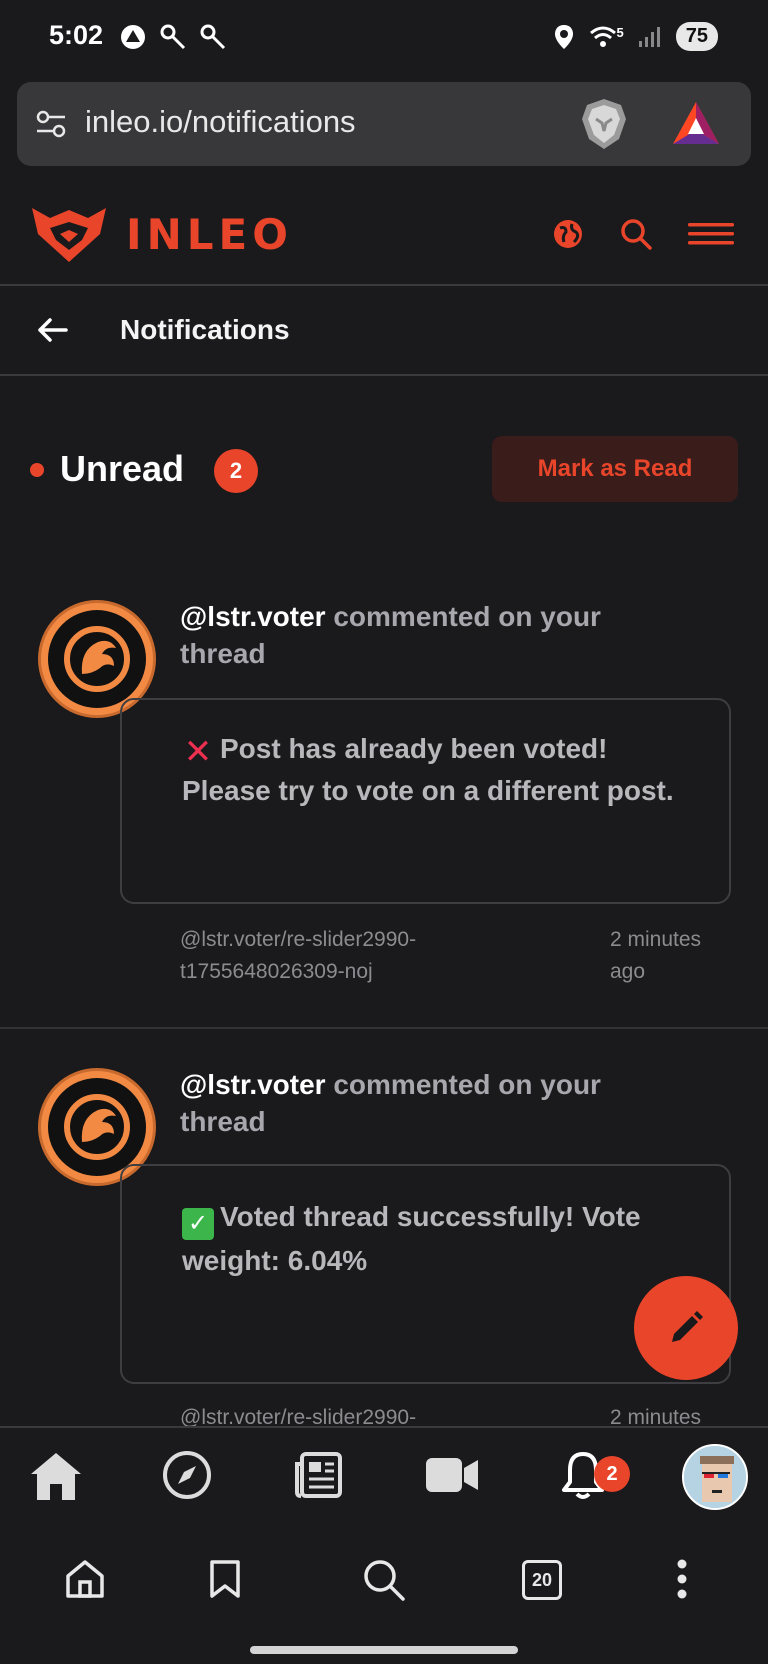  What do you see at coordinates (76, 35) in the screenshot?
I see `status-time: 5:02` at bounding box center [76, 35].